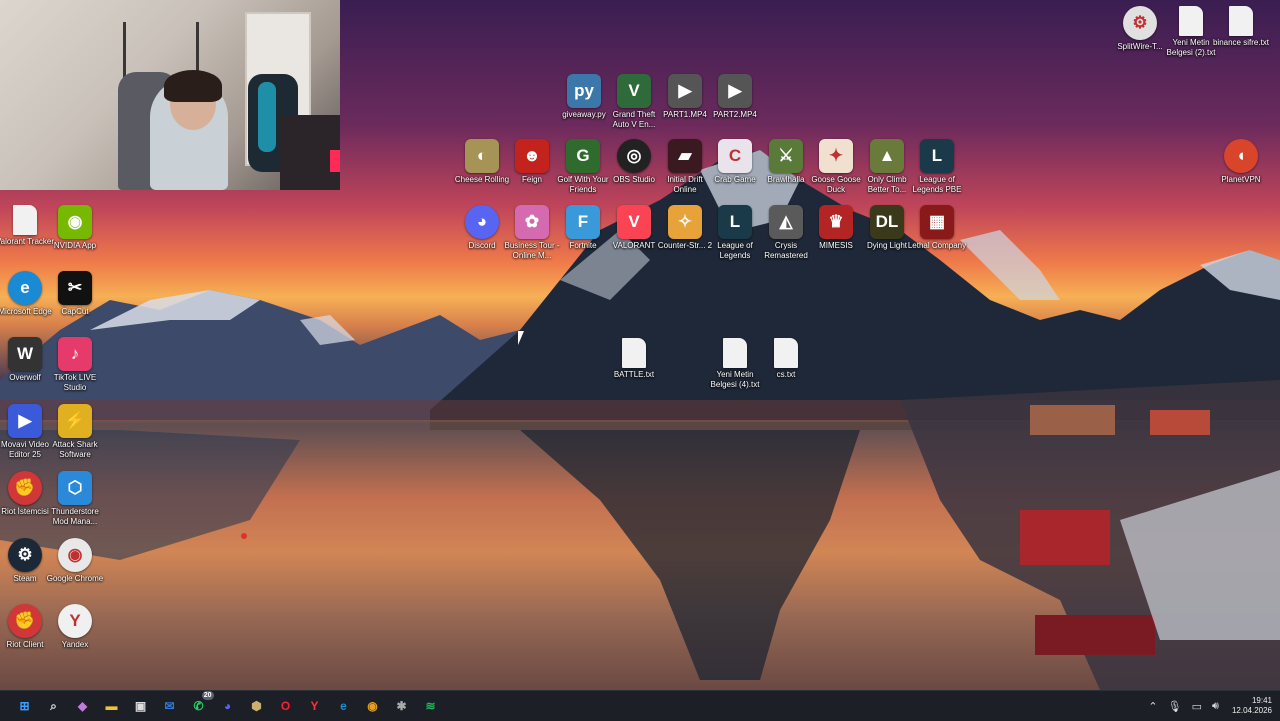 This screenshot has height=721, width=1280. I want to click on desktop-icon-lethal-company: ▦ Lethal Company, so click(937, 228).